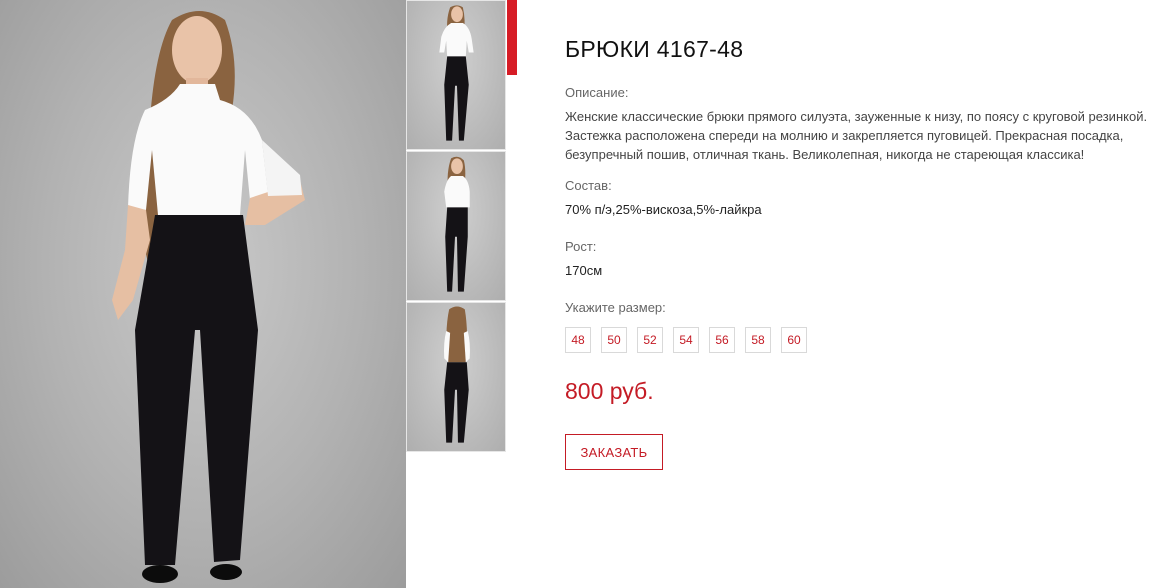 The height and width of the screenshot is (588, 1176). I want to click on thumbnail-list, so click(456, 226).